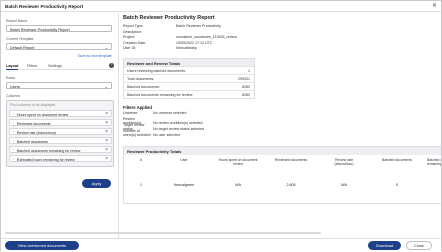 The image size is (442, 252). What do you see at coordinates (433, 162) in the screenshot?
I see `column-header: Batched documents remaining for review` at bounding box center [433, 162].